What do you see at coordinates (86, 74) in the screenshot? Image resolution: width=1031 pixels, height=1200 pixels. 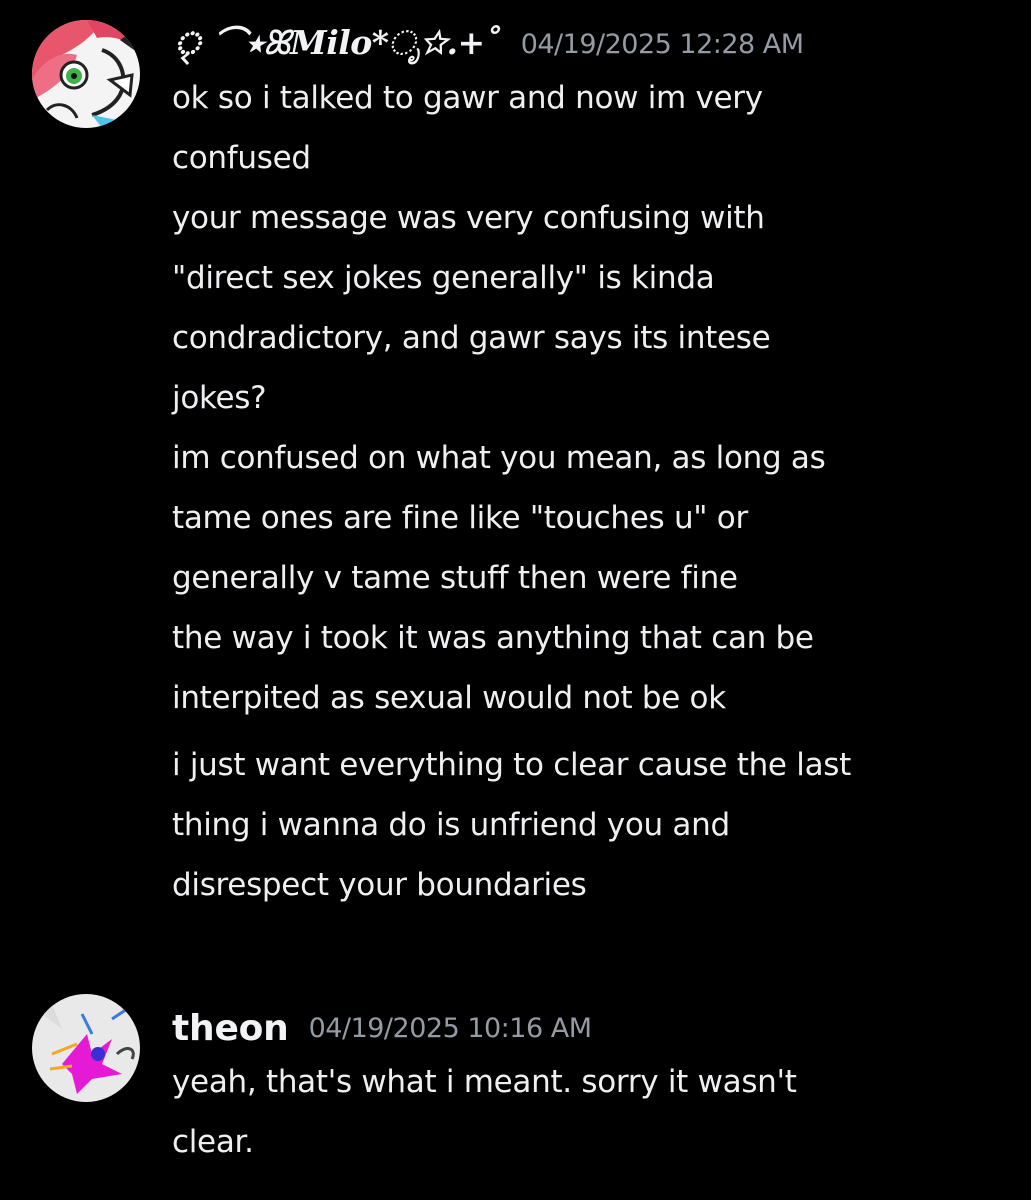 I see `milo-avatar` at bounding box center [86, 74].